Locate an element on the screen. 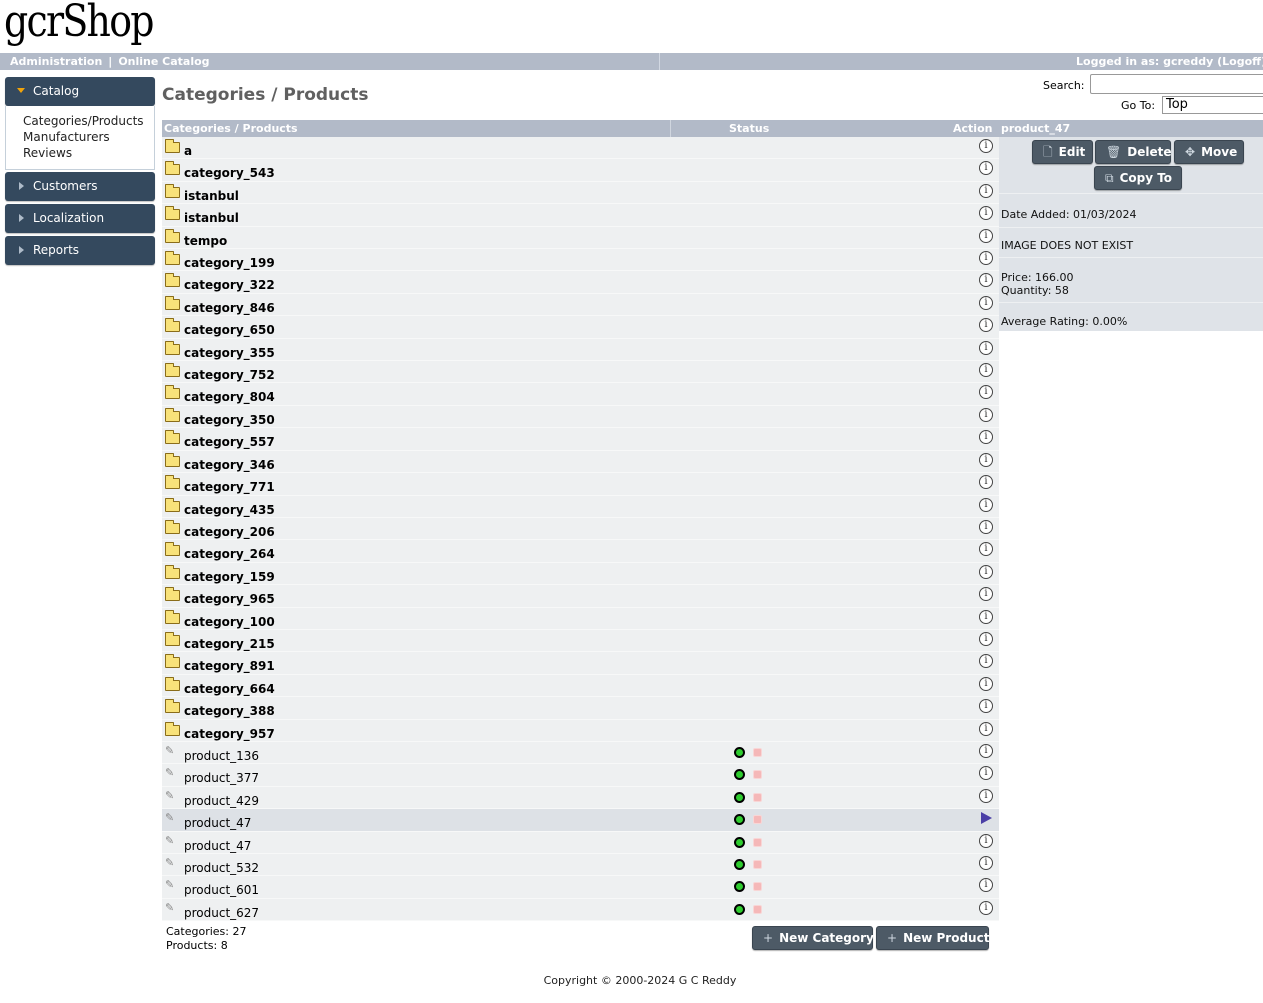  search-input is located at coordinates (1176, 84).